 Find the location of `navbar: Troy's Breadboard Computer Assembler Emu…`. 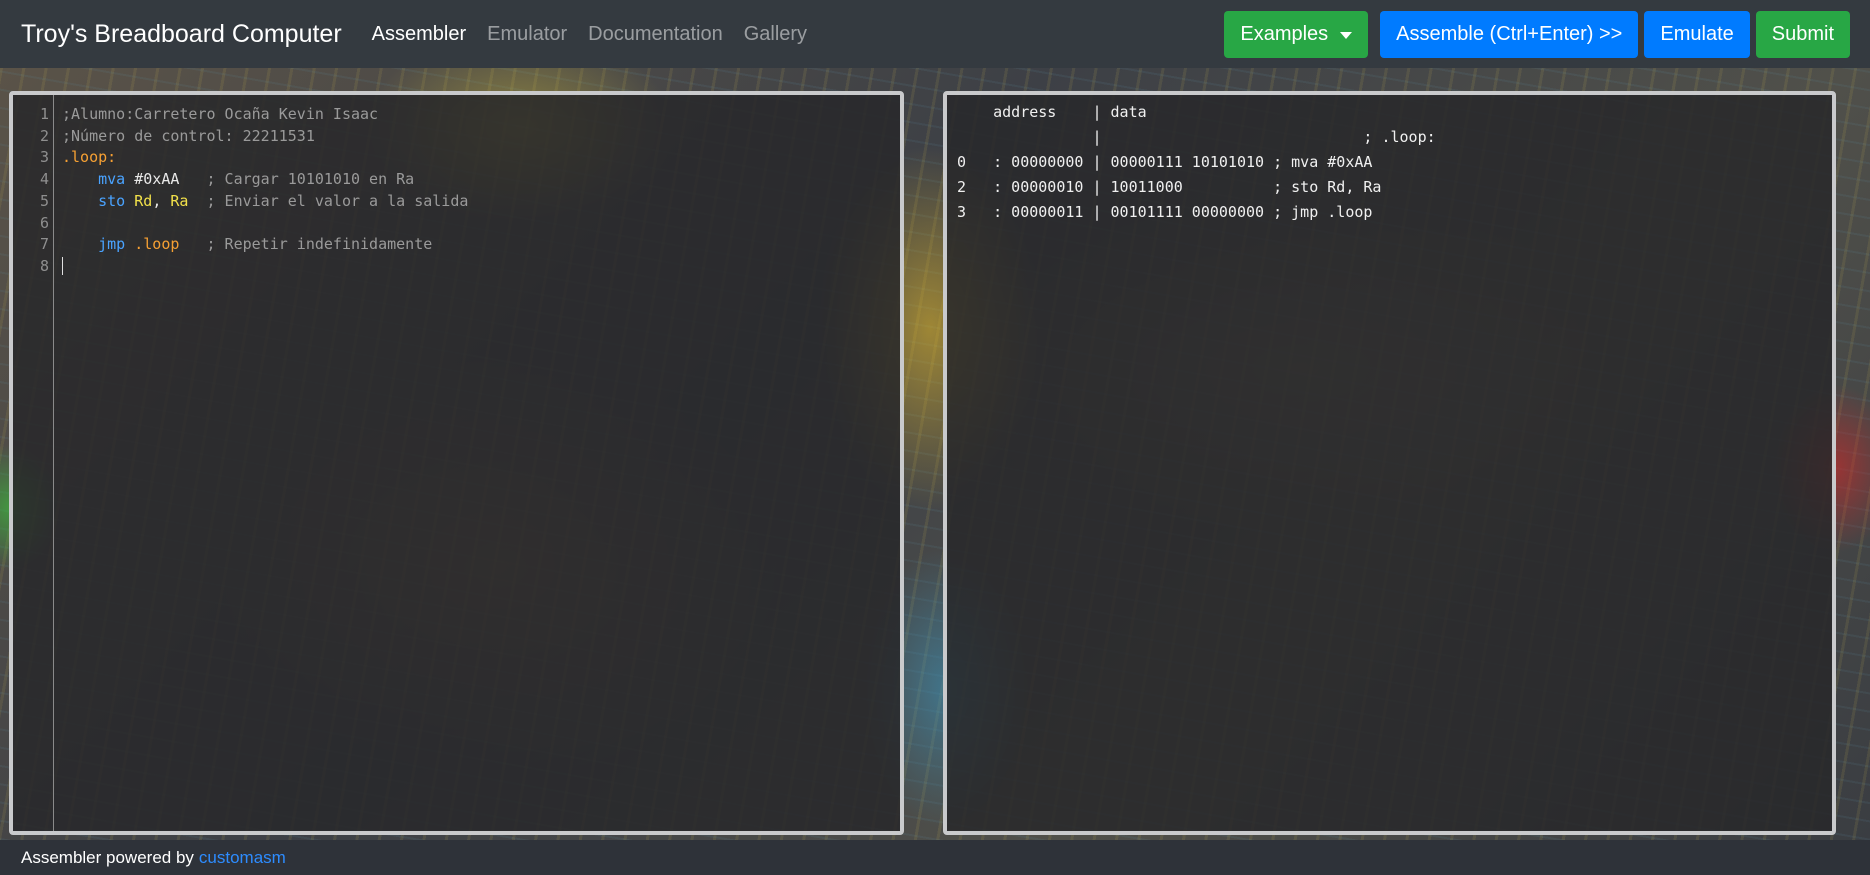

navbar: Troy's Breadboard Computer Assembler Emu… is located at coordinates (935, 34).